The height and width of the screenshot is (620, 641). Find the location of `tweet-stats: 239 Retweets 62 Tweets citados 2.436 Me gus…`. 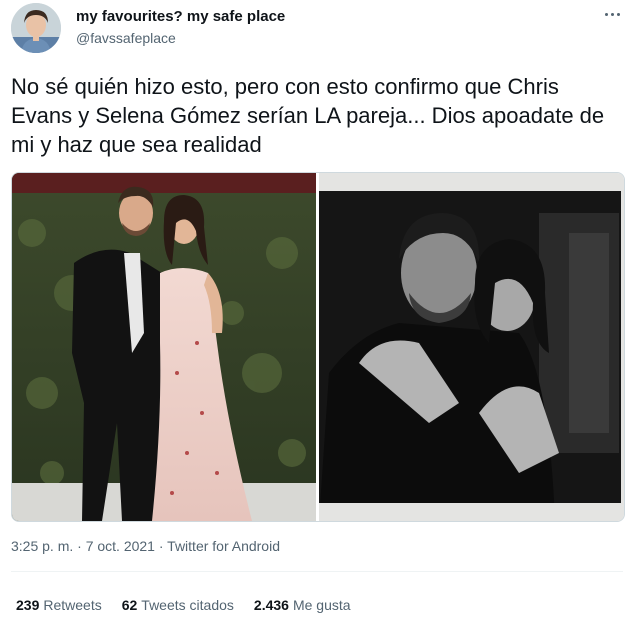

tweet-stats: 239 Retweets 62 Tweets citados 2.436 Me gus… is located at coordinates (193, 605).